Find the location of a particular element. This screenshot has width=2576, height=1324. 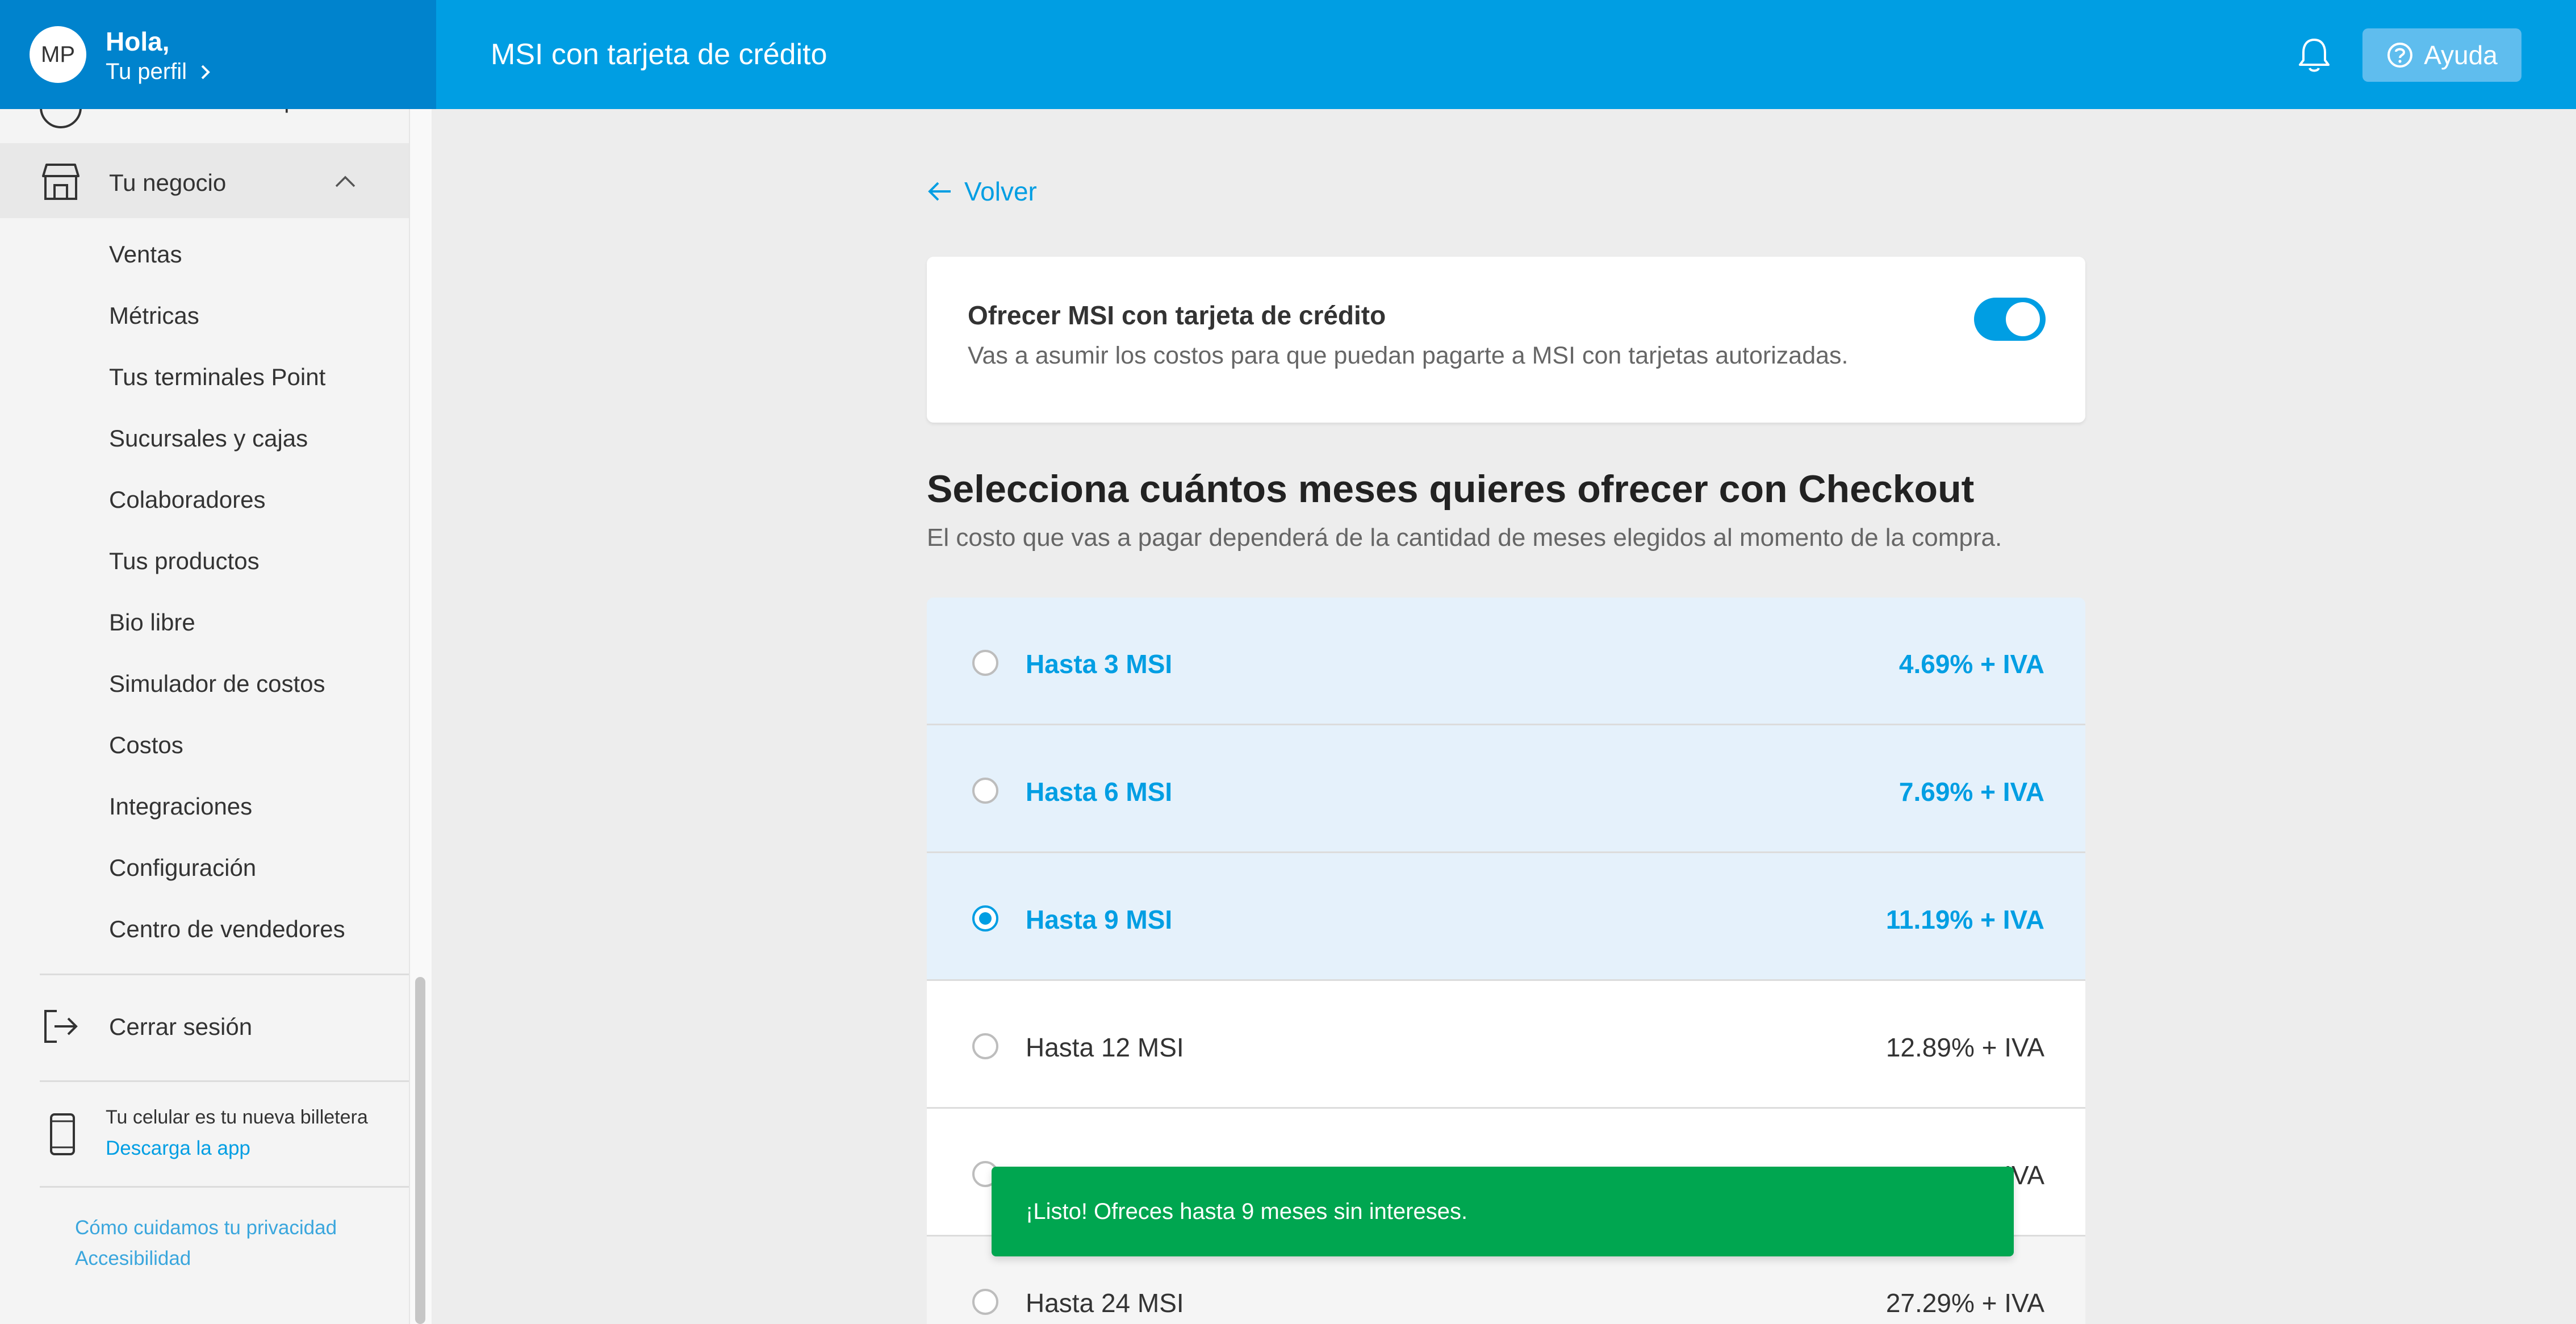

sidebar-item-colaboradores: Colaboradores is located at coordinates (187, 499).